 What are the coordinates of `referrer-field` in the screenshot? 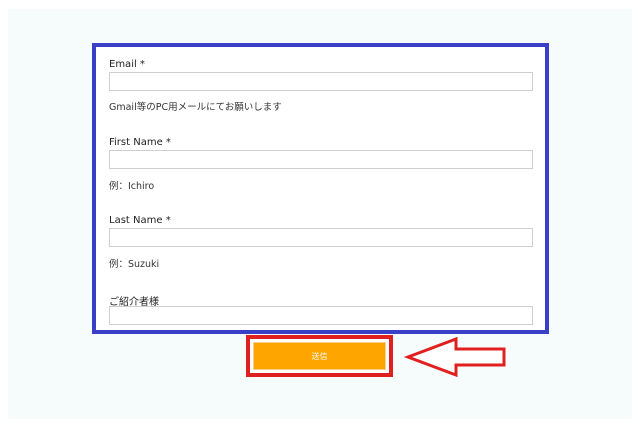 It's located at (321, 315).